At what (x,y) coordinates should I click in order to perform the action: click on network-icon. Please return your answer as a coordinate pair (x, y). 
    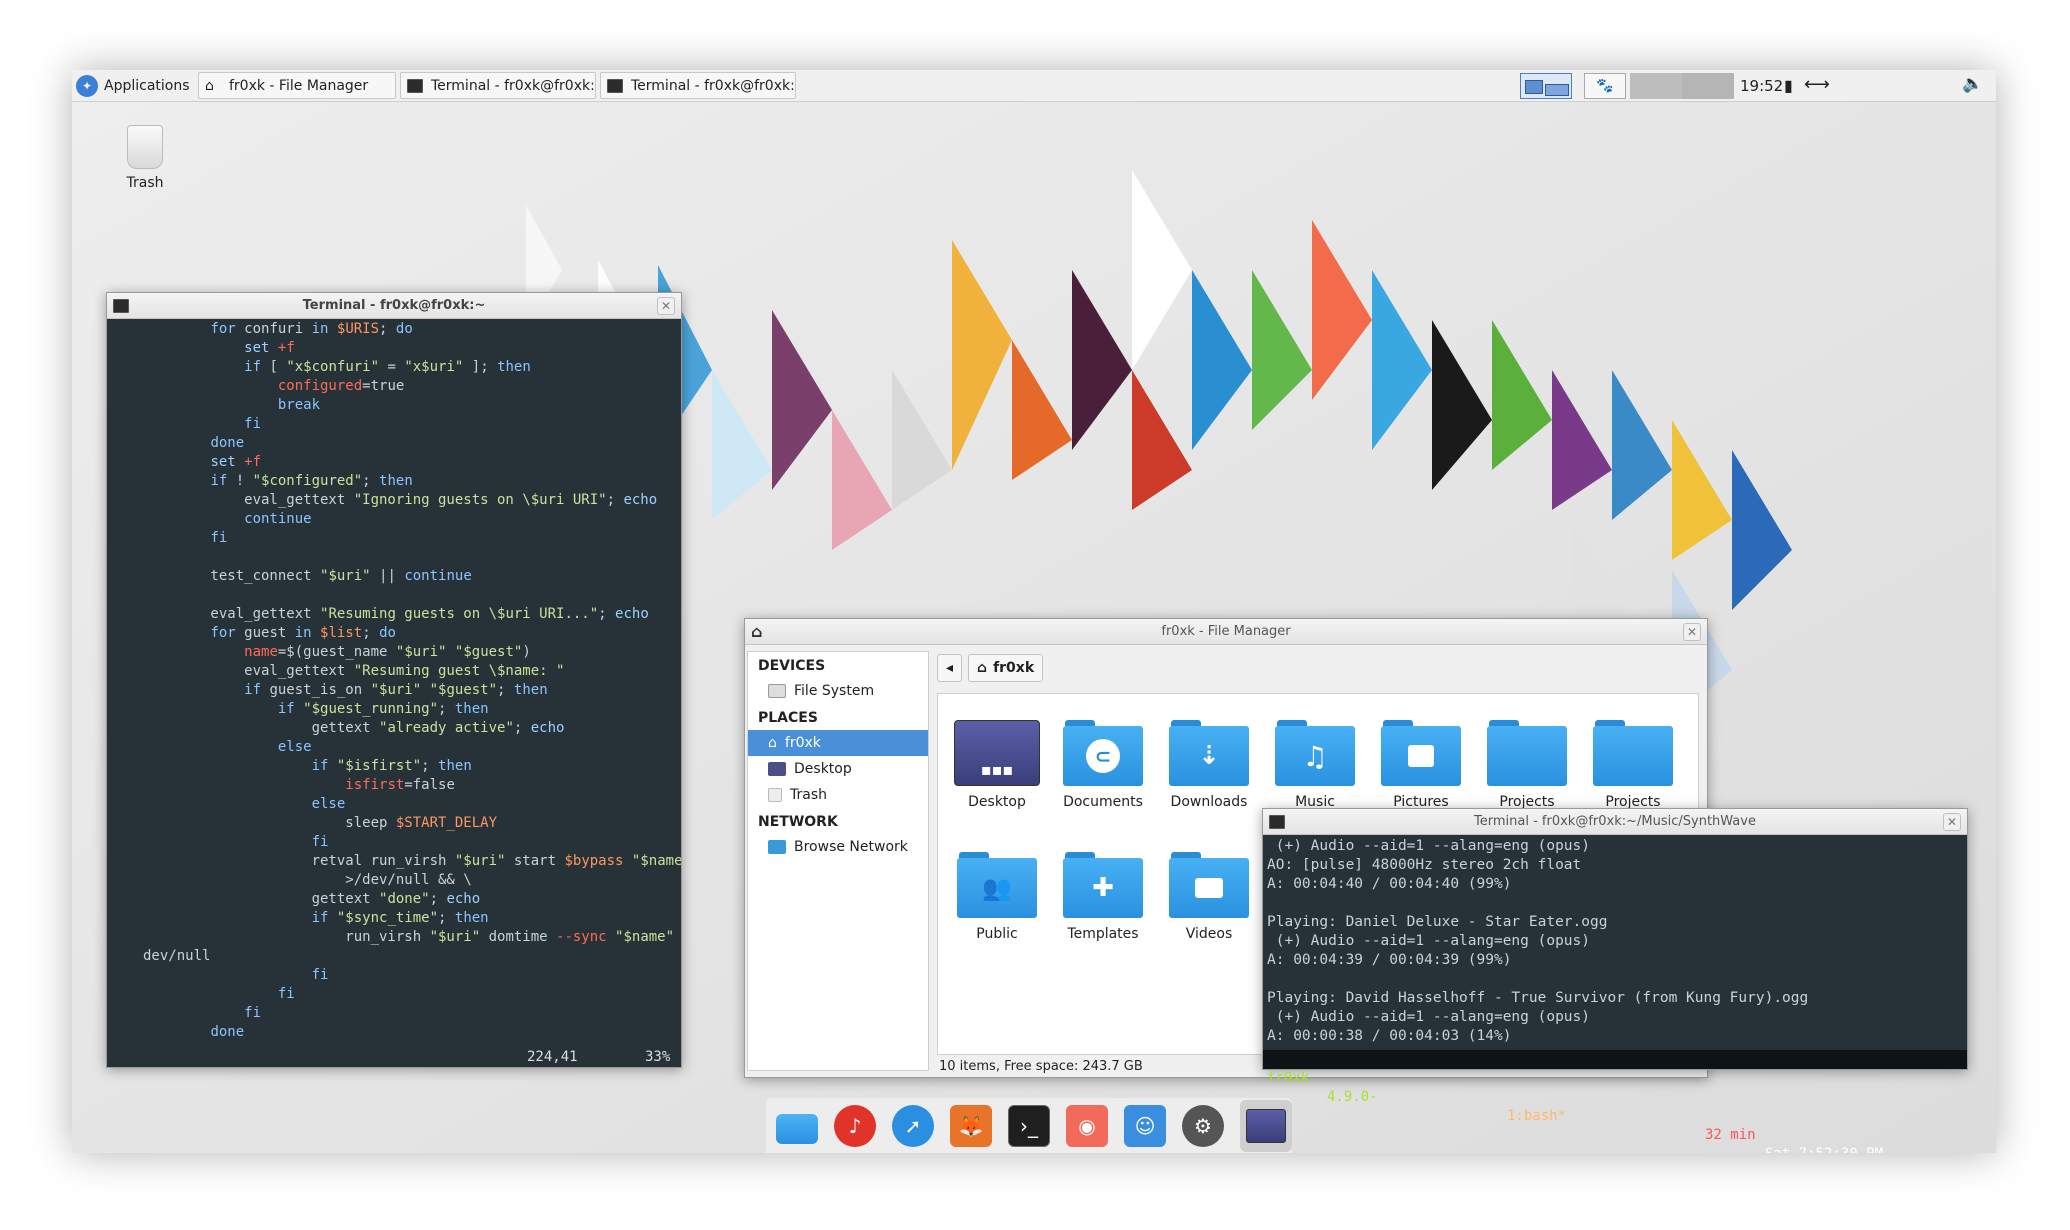
    Looking at the image, I should click on (777, 847).